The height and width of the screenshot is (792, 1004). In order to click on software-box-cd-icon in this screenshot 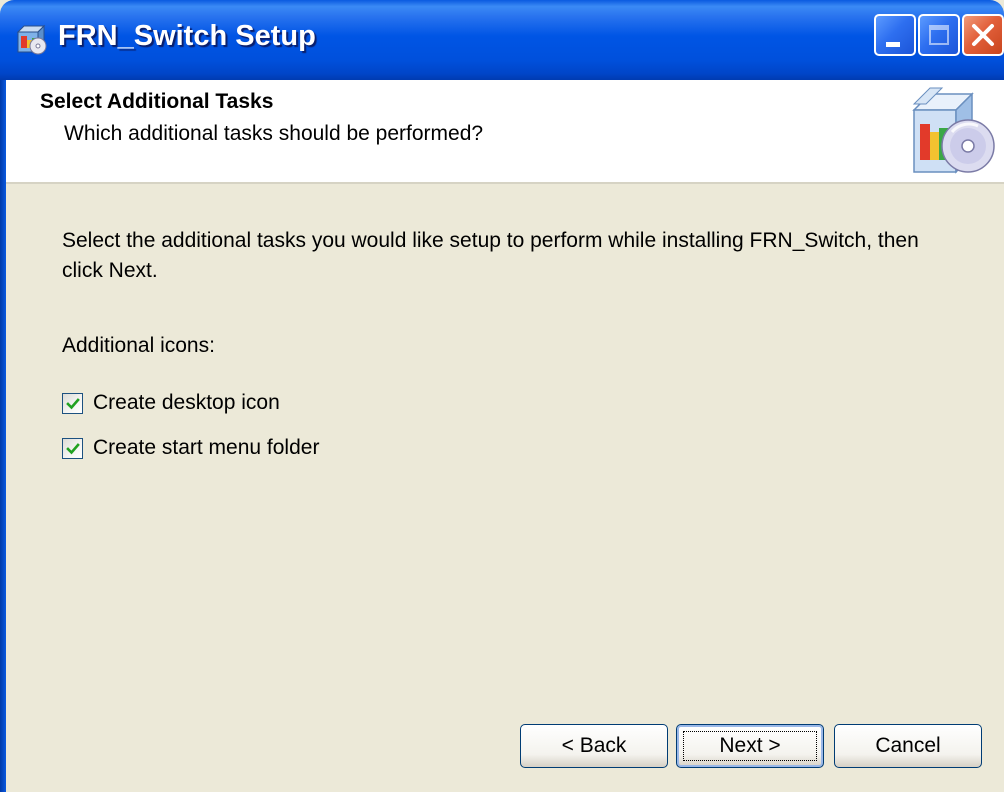, I will do `click(950, 130)`.